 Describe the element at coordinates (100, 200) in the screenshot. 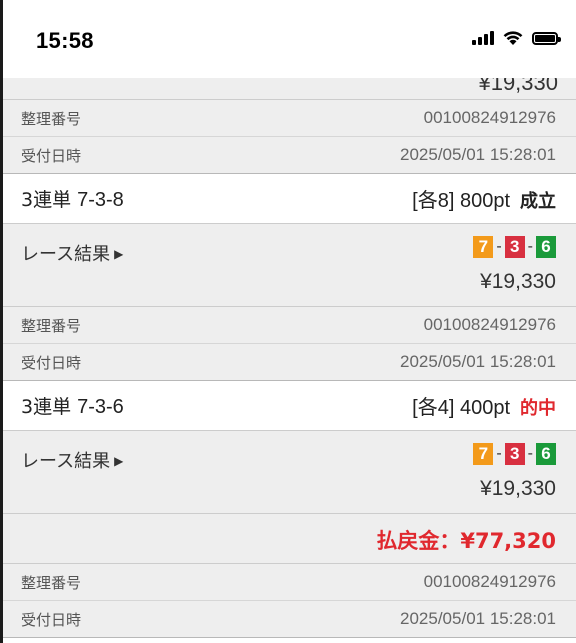

I see `bet-combination: 7-3-8` at that location.